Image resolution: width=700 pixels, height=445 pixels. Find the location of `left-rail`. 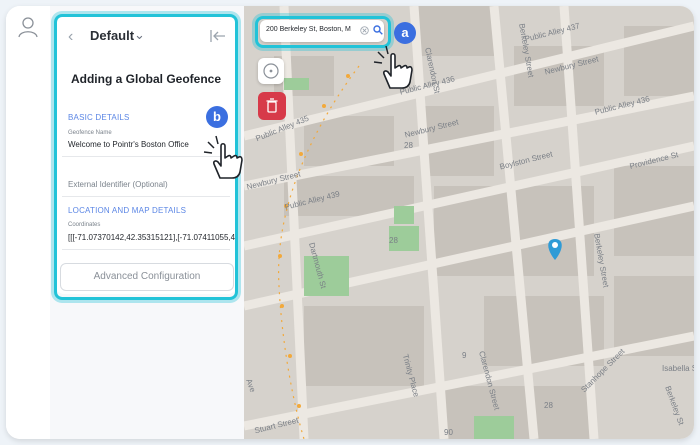

left-rail is located at coordinates (28, 222).